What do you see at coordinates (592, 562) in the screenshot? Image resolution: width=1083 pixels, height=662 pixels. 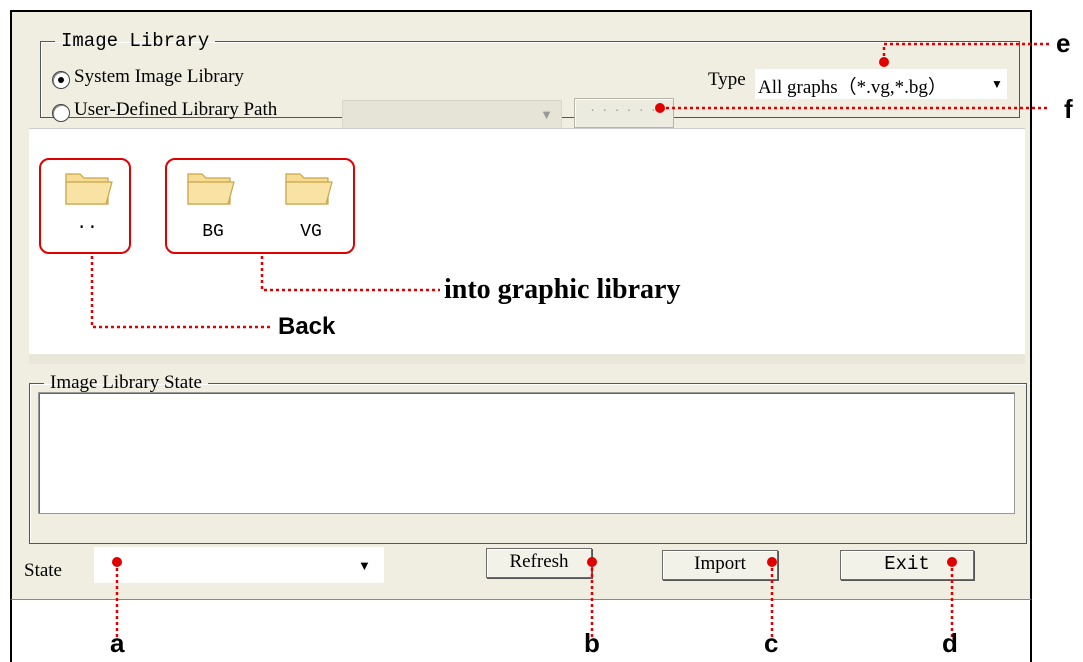 I see `annotation-dot-b` at bounding box center [592, 562].